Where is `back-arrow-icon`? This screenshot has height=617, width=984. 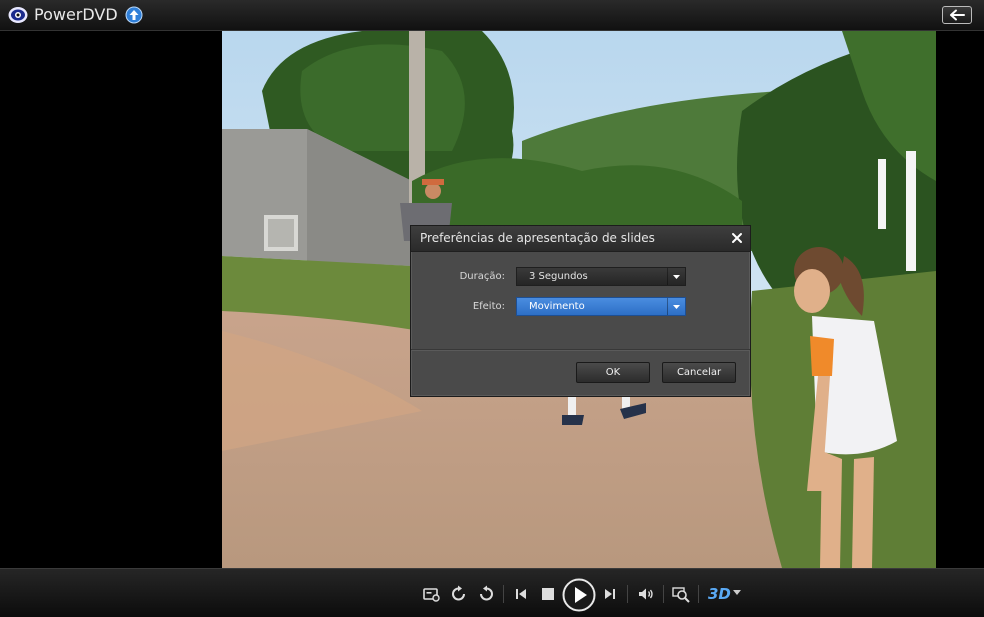
back-arrow-icon is located at coordinates (957, 15).